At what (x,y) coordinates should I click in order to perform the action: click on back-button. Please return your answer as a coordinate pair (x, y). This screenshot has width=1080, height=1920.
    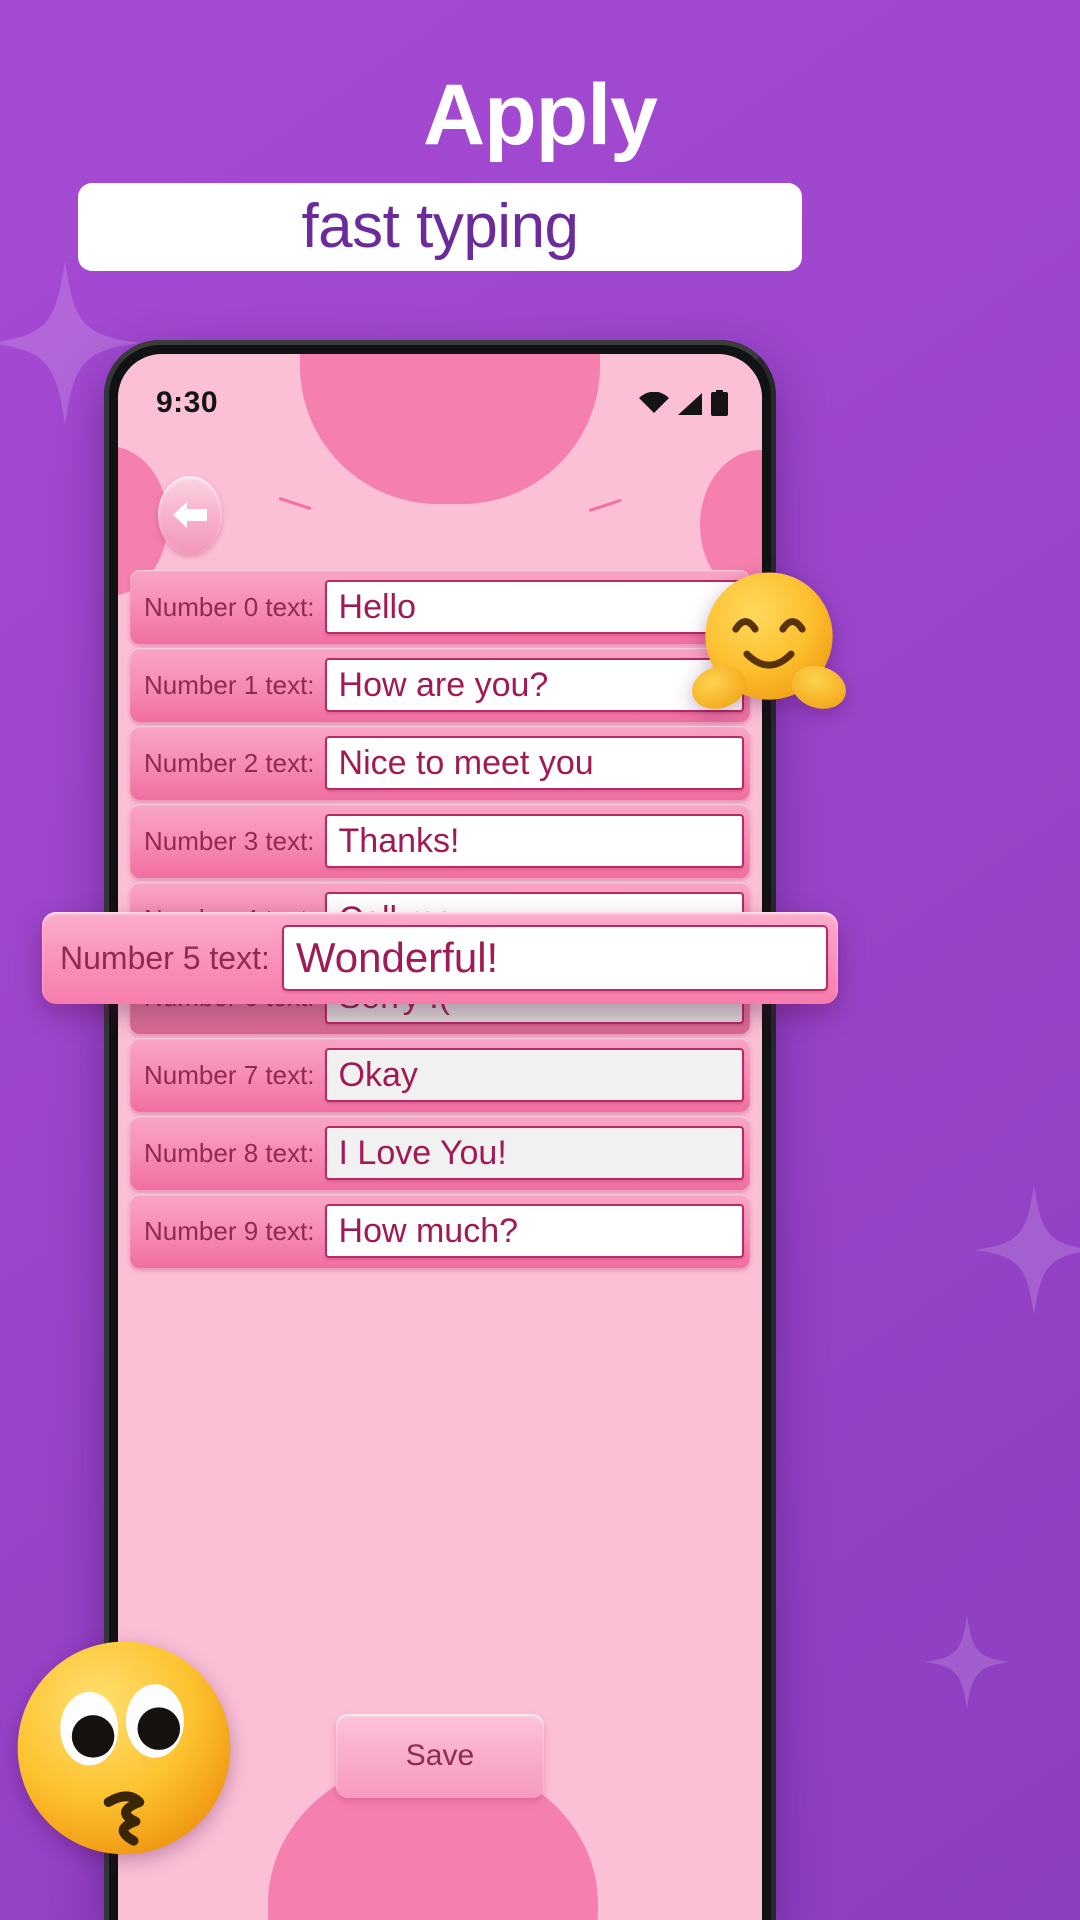
    Looking at the image, I should click on (190, 515).